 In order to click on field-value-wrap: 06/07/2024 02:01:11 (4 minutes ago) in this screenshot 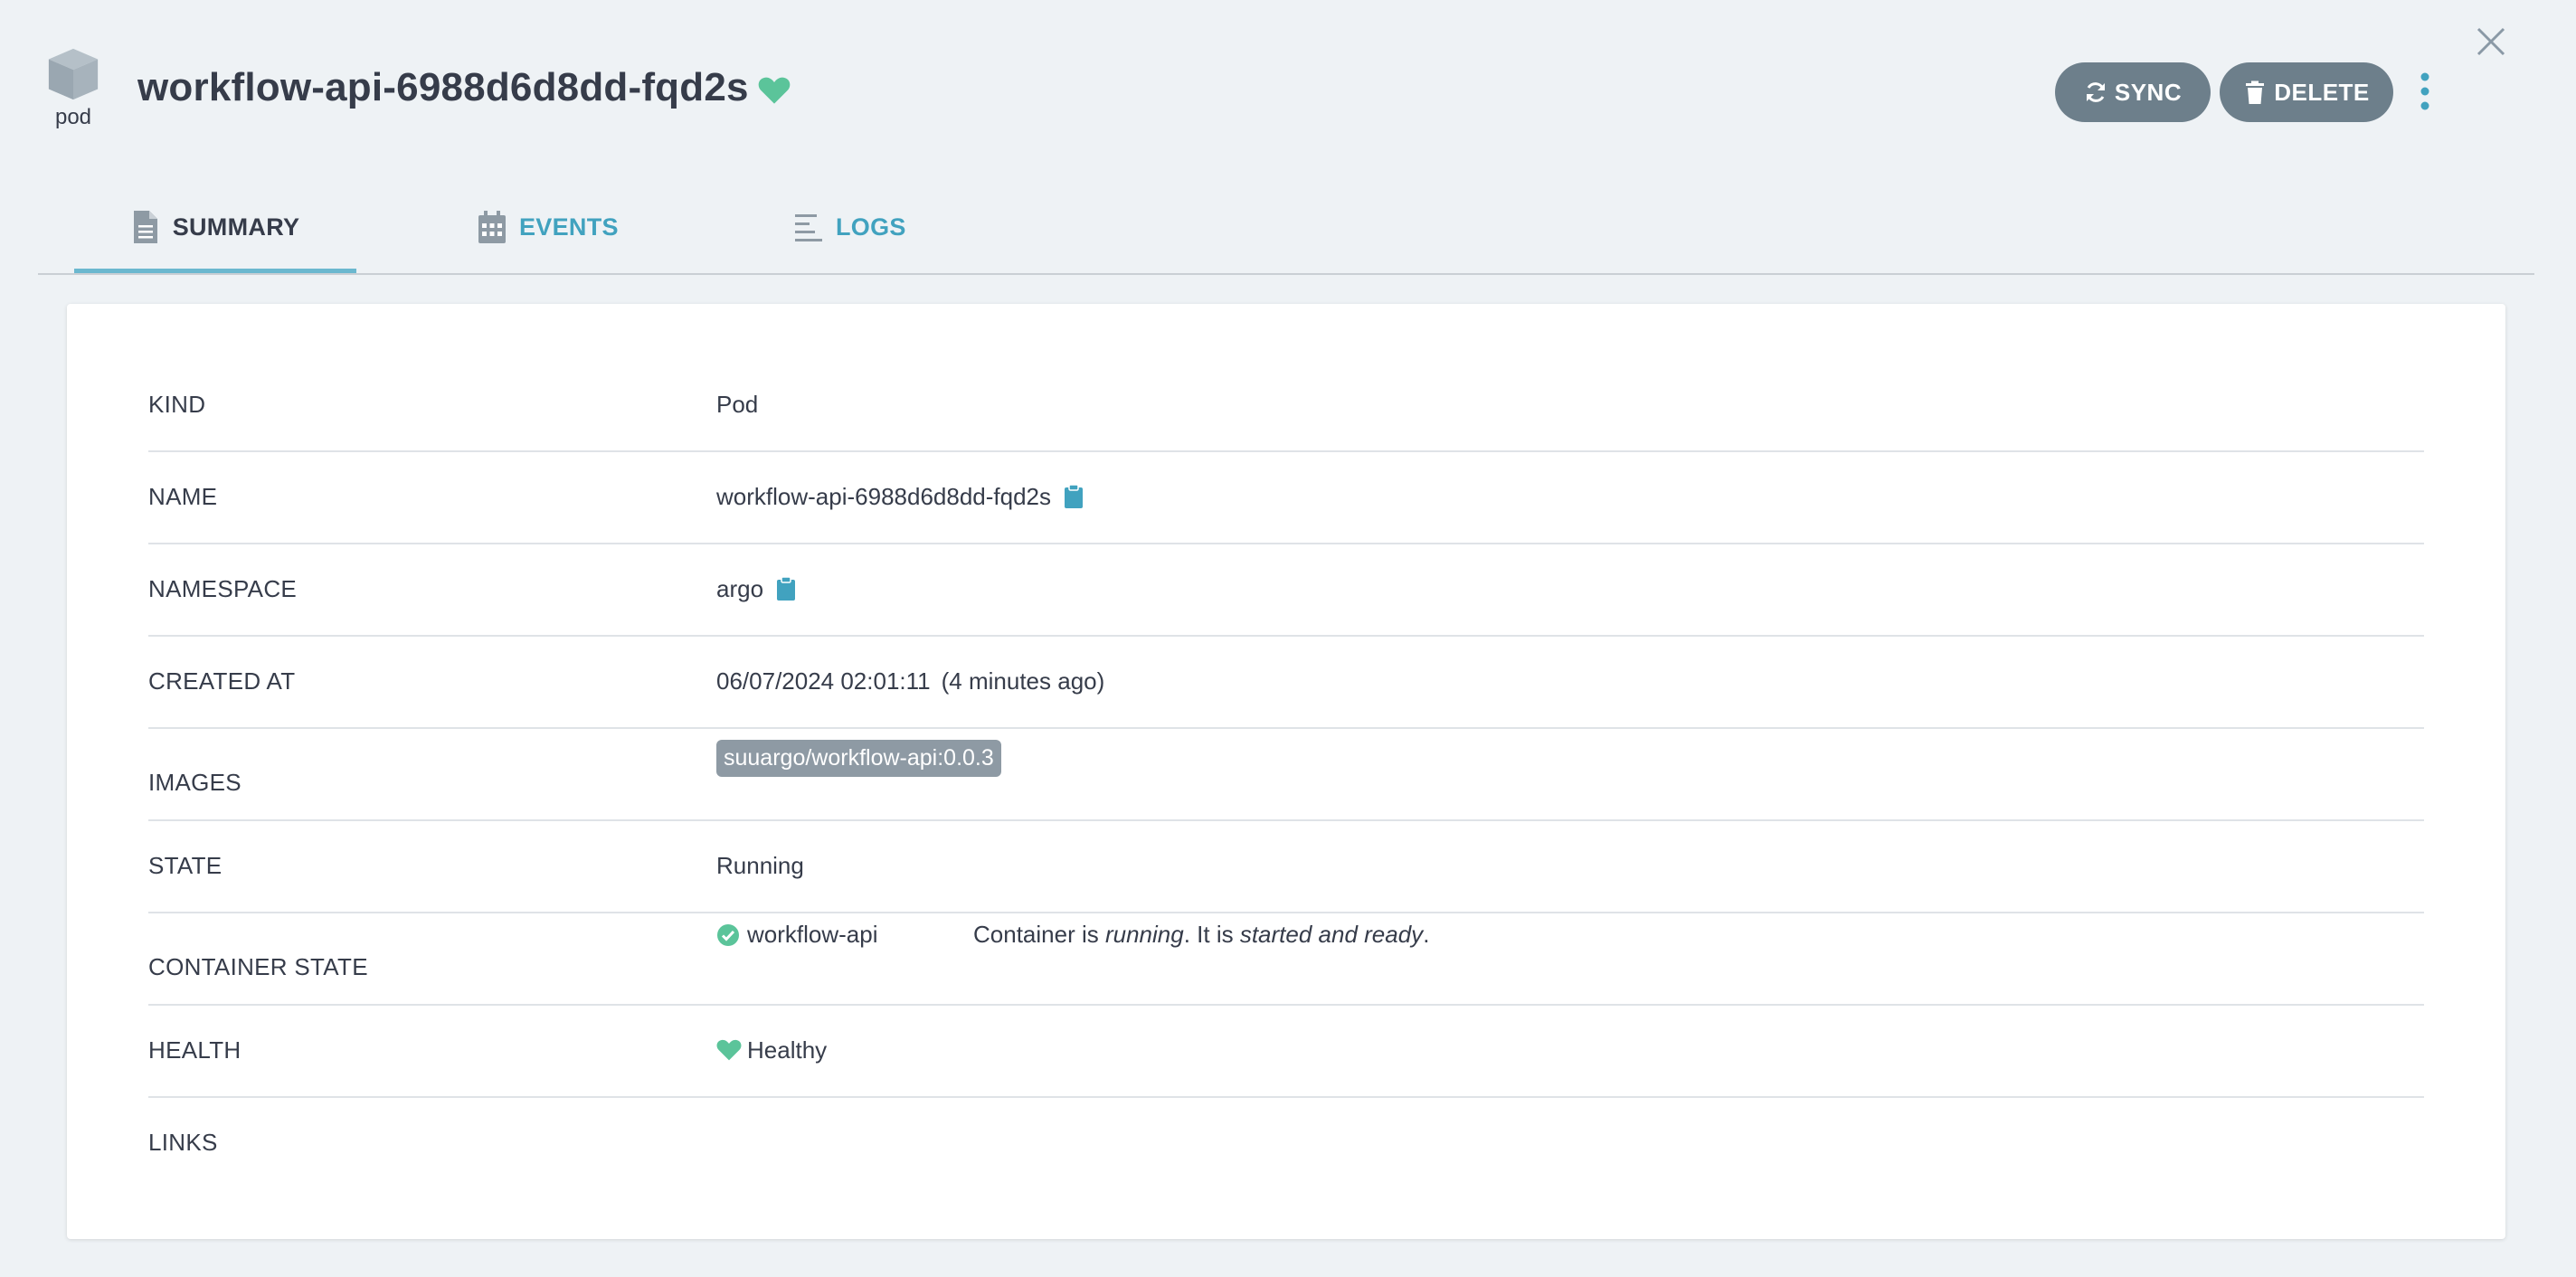, I will do `click(910, 681)`.